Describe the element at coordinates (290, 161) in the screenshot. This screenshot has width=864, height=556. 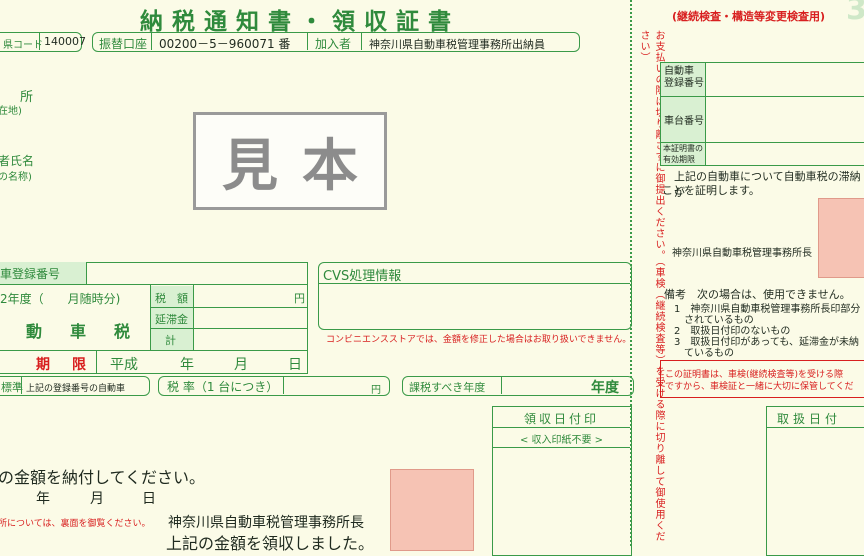
I see `sample-stamp: 見本` at that location.